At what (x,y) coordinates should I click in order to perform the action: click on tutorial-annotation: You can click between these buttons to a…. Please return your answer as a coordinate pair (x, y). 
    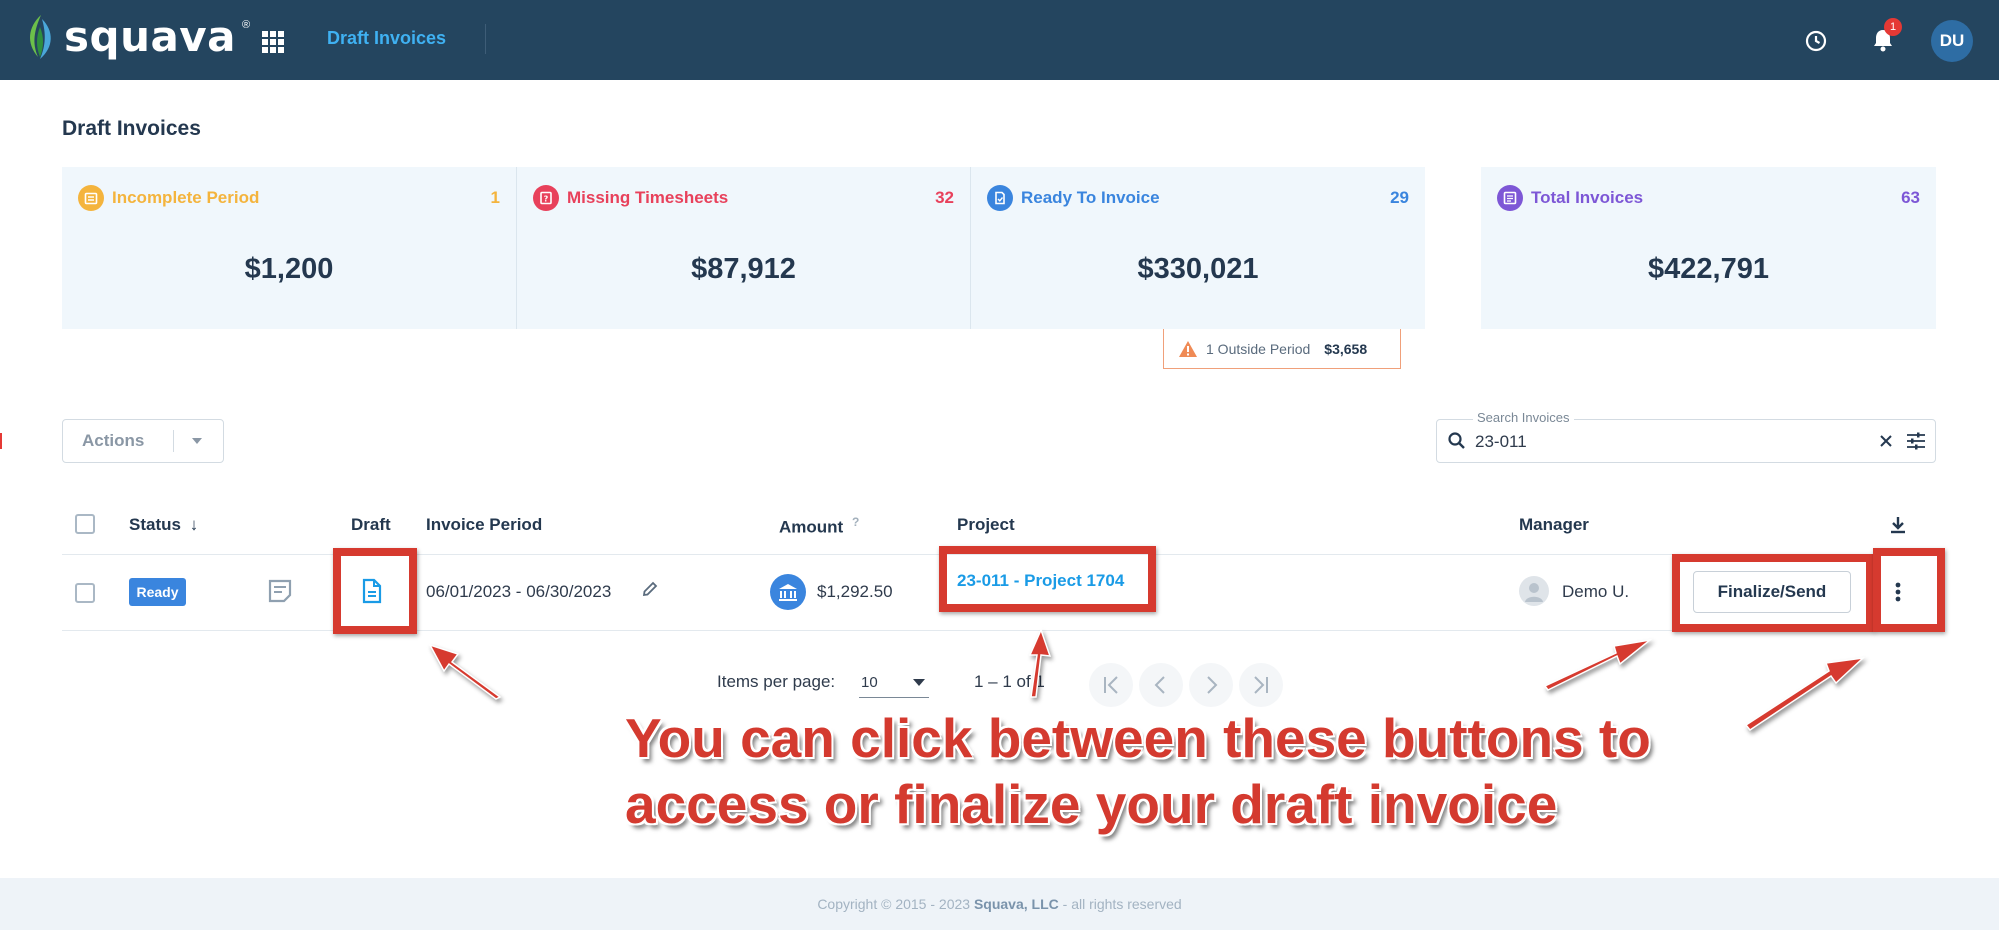
    Looking at the image, I should click on (1138, 771).